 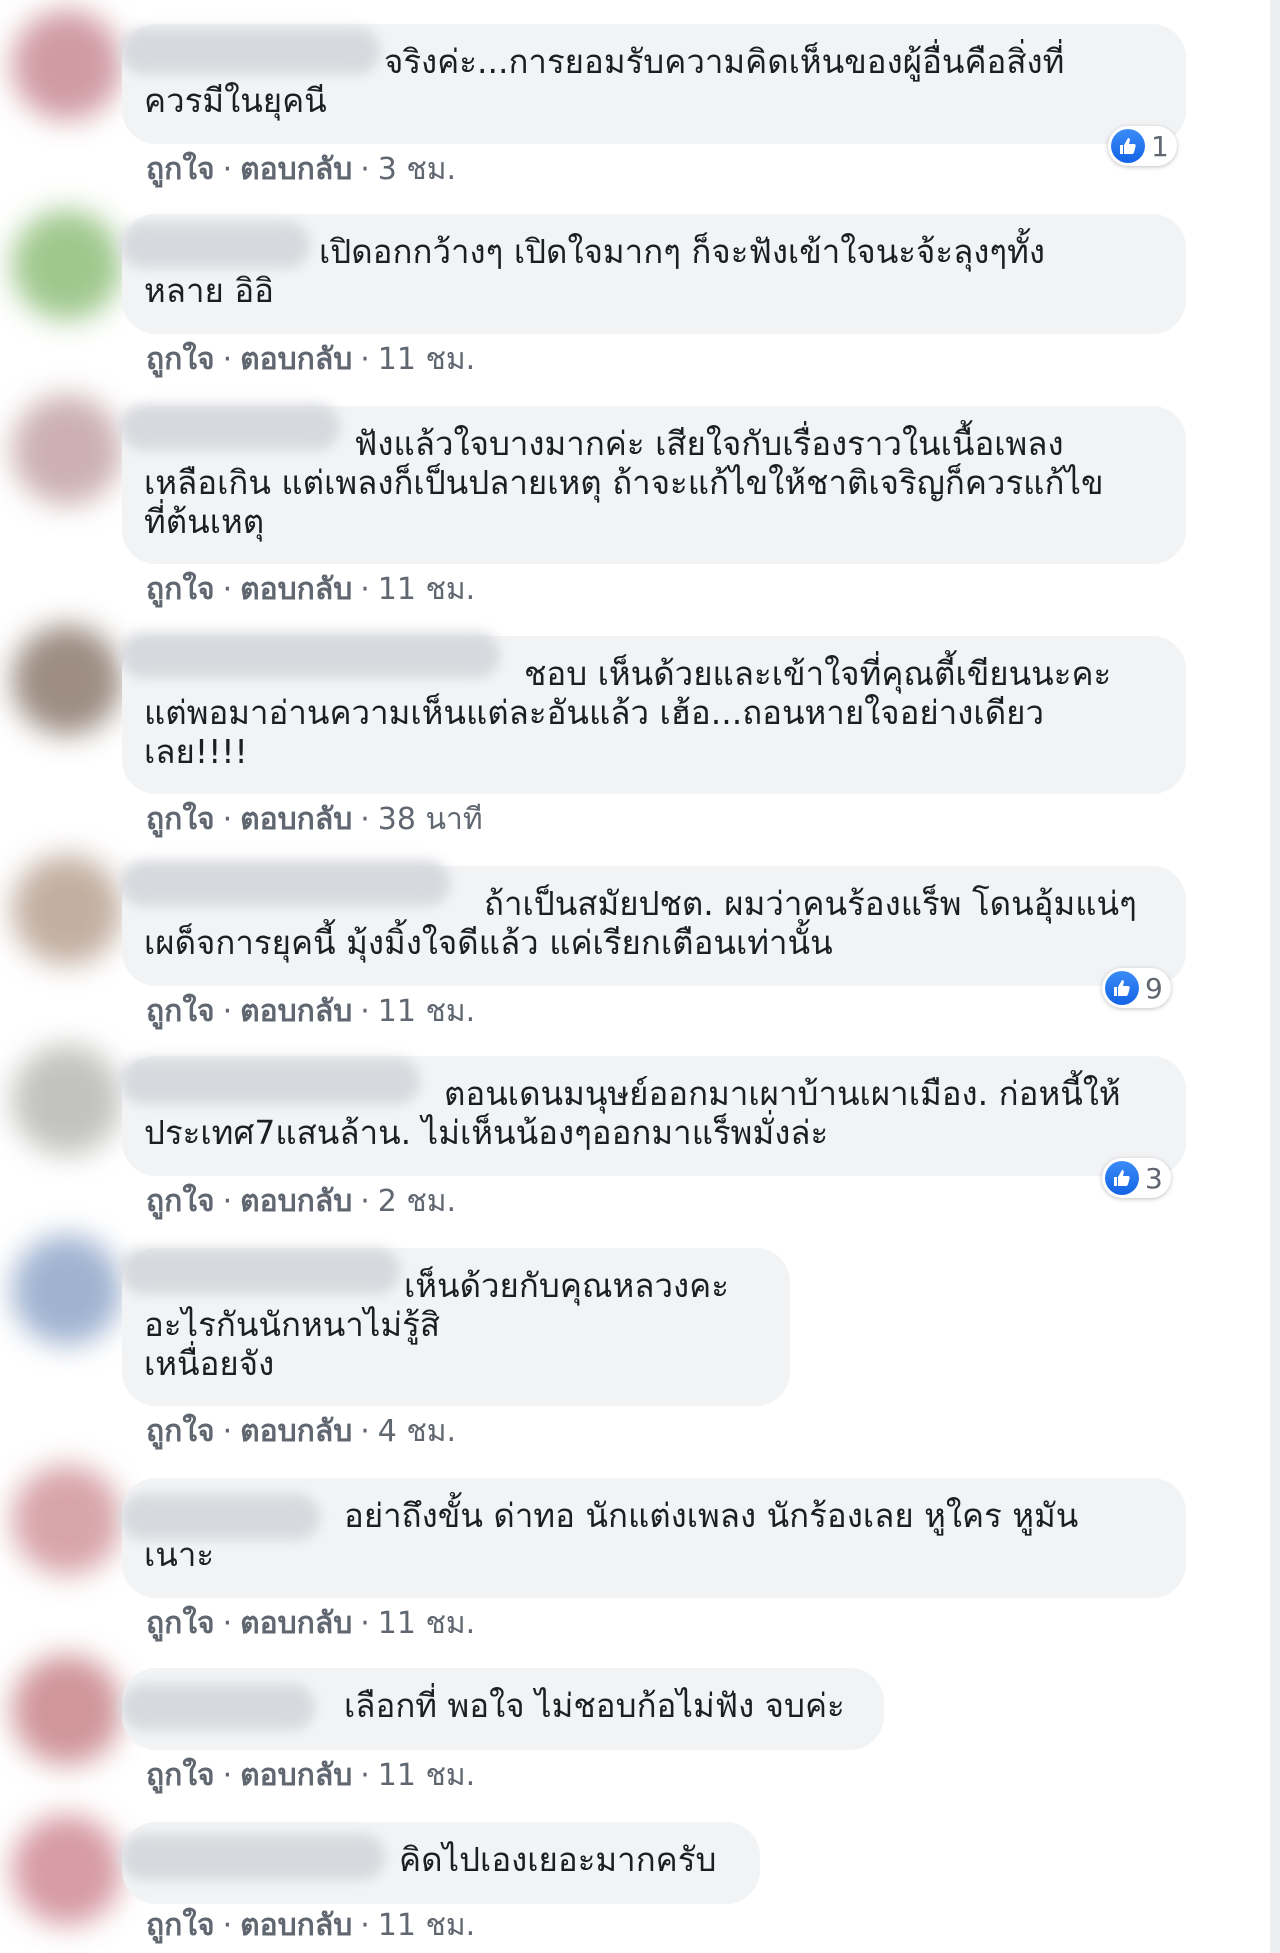 What do you see at coordinates (417, 169) in the screenshot?
I see `comment-timestamp: 3 ชม.` at bounding box center [417, 169].